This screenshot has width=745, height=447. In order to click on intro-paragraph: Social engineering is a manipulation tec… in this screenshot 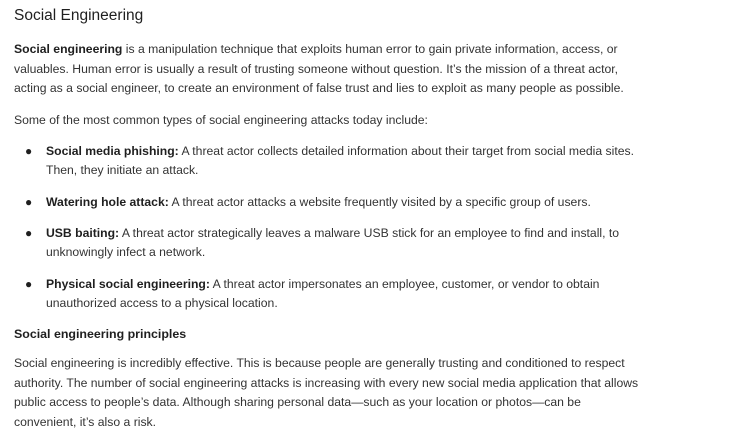, I will do `click(326, 69)`.